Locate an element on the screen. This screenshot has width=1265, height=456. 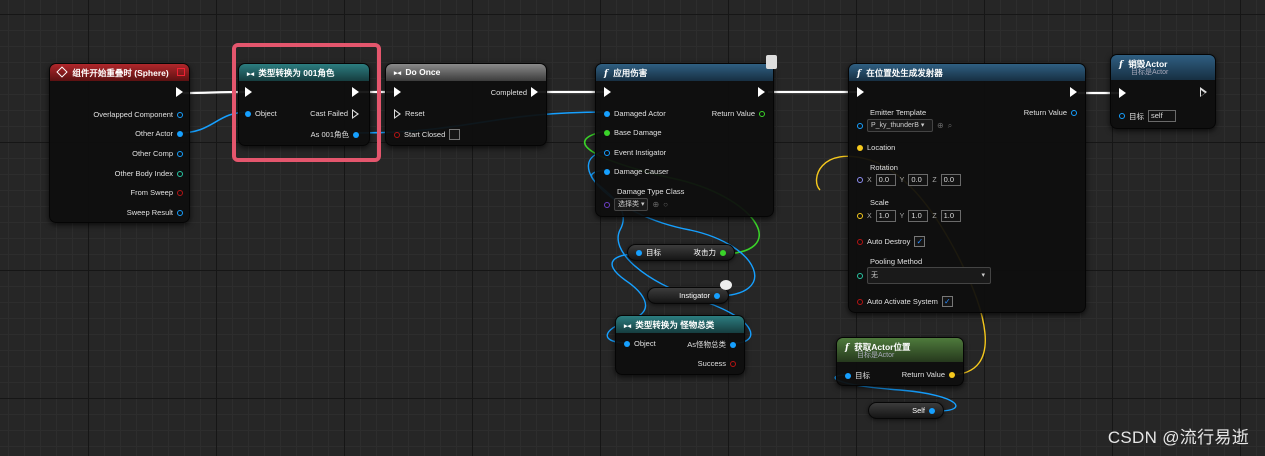
pin-as-monster: As怪物总类 is located at coordinates (711, 344).